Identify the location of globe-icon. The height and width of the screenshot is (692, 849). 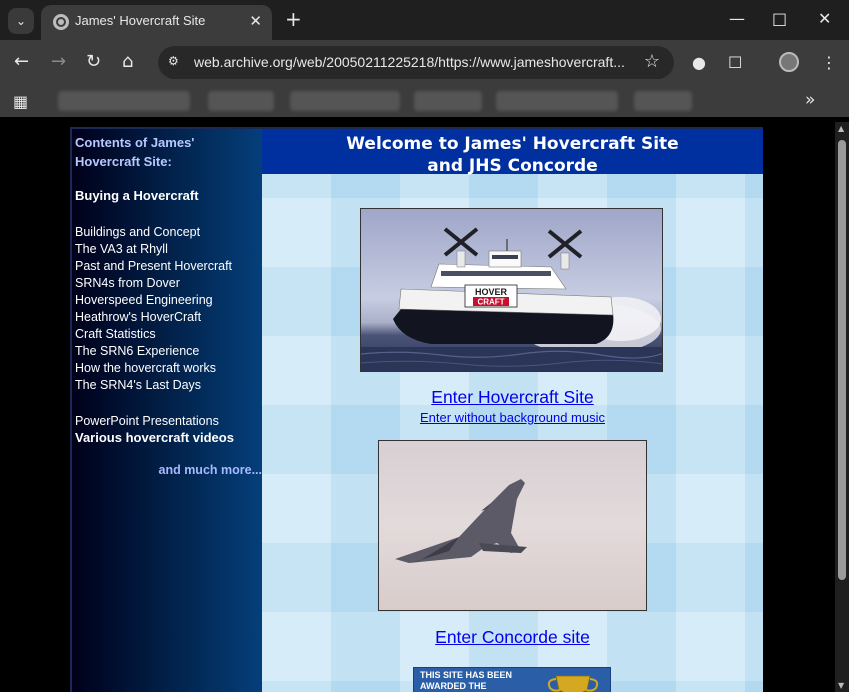
(61, 22).